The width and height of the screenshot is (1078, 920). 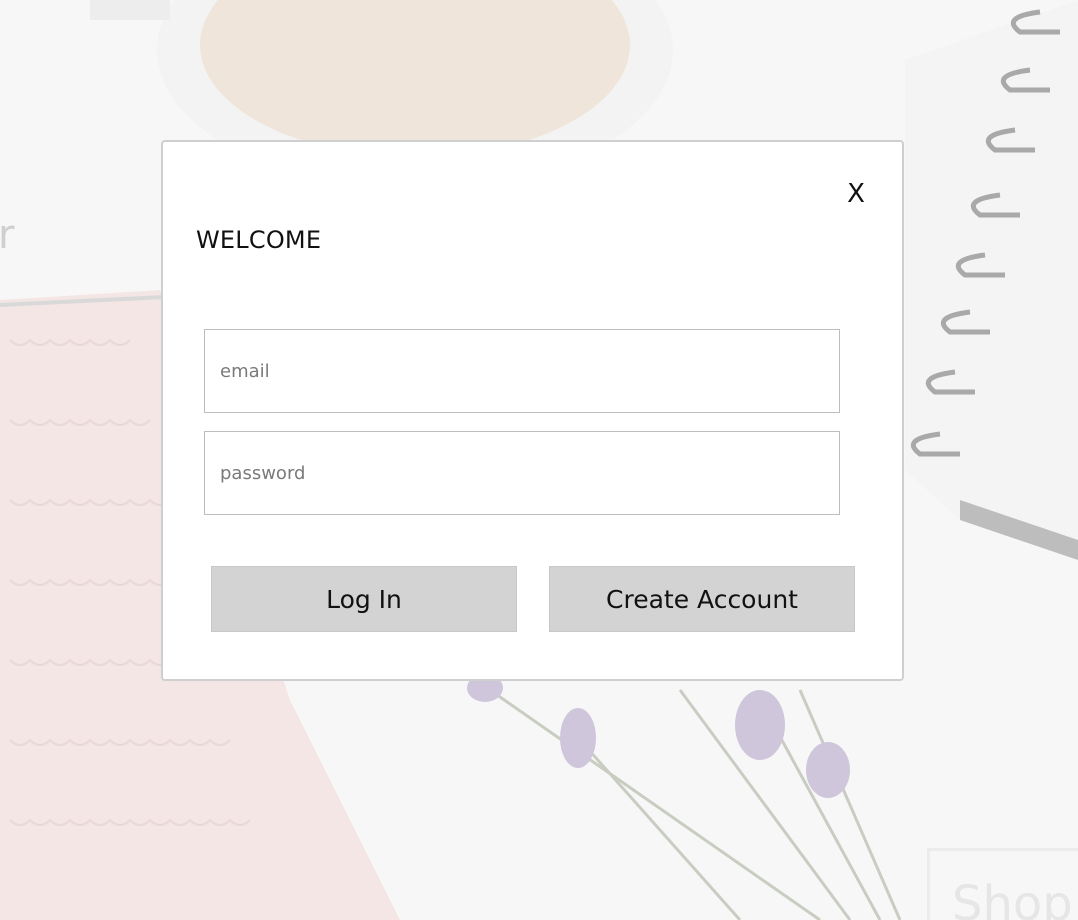 I want to click on password-field, so click(x=522, y=473).